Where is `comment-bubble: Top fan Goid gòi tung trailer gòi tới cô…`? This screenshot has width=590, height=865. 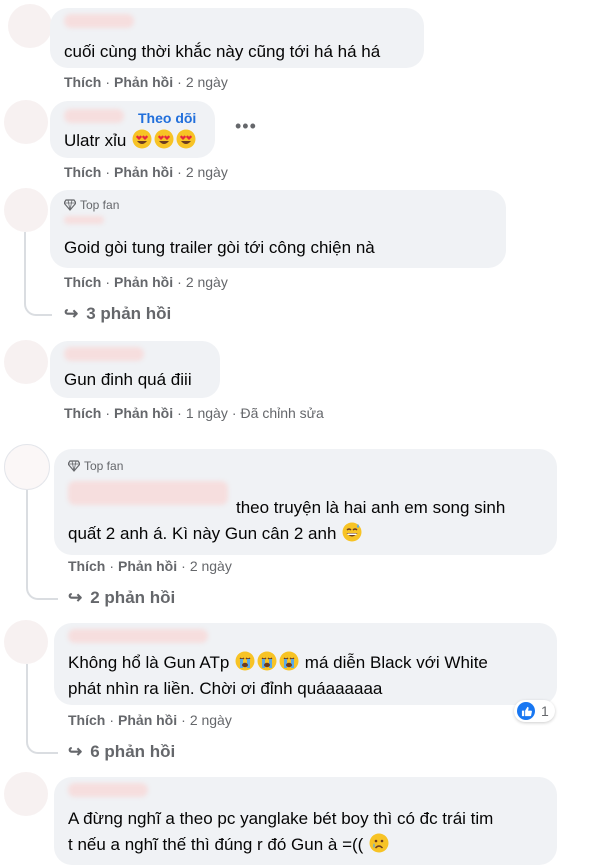
comment-bubble: Top fan Goid gòi tung trailer gòi tới cô… is located at coordinates (278, 229).